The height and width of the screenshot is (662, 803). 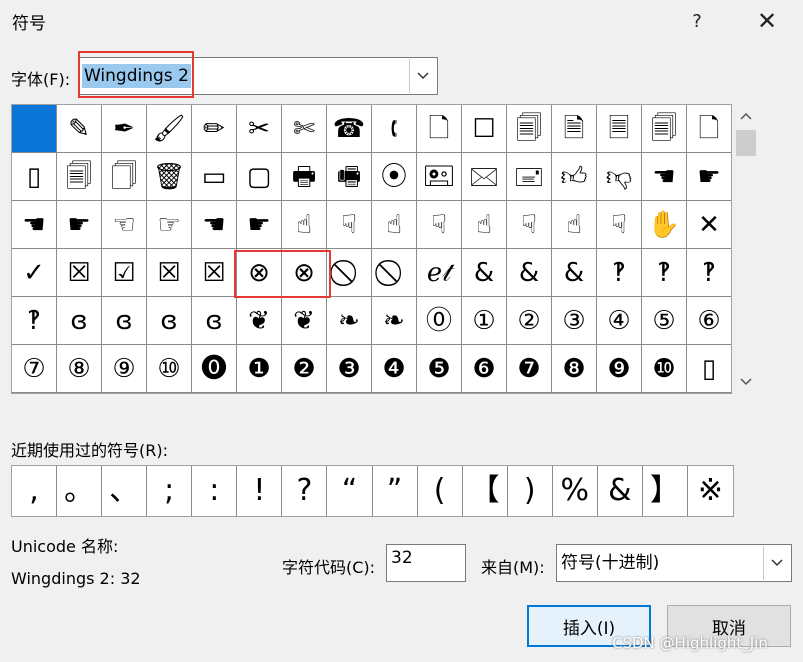 What do you see at coordinates (574, 321) in the screenshot?
I see `symbol-cell: ③` at bounding box center [574, 321].